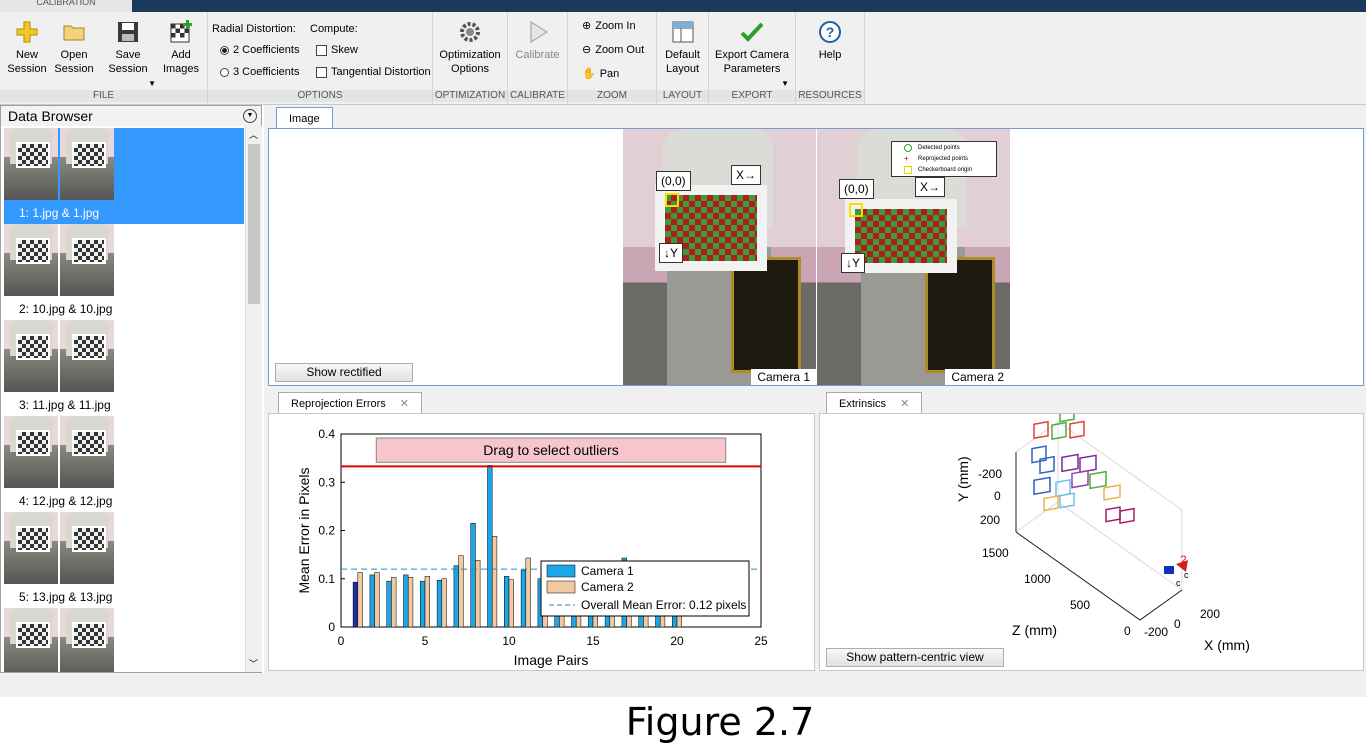 Image resolution: width=1366 pixels, height=755 pixels. I want to click on show-rectified-button: Show rectified, so click(344, 372).